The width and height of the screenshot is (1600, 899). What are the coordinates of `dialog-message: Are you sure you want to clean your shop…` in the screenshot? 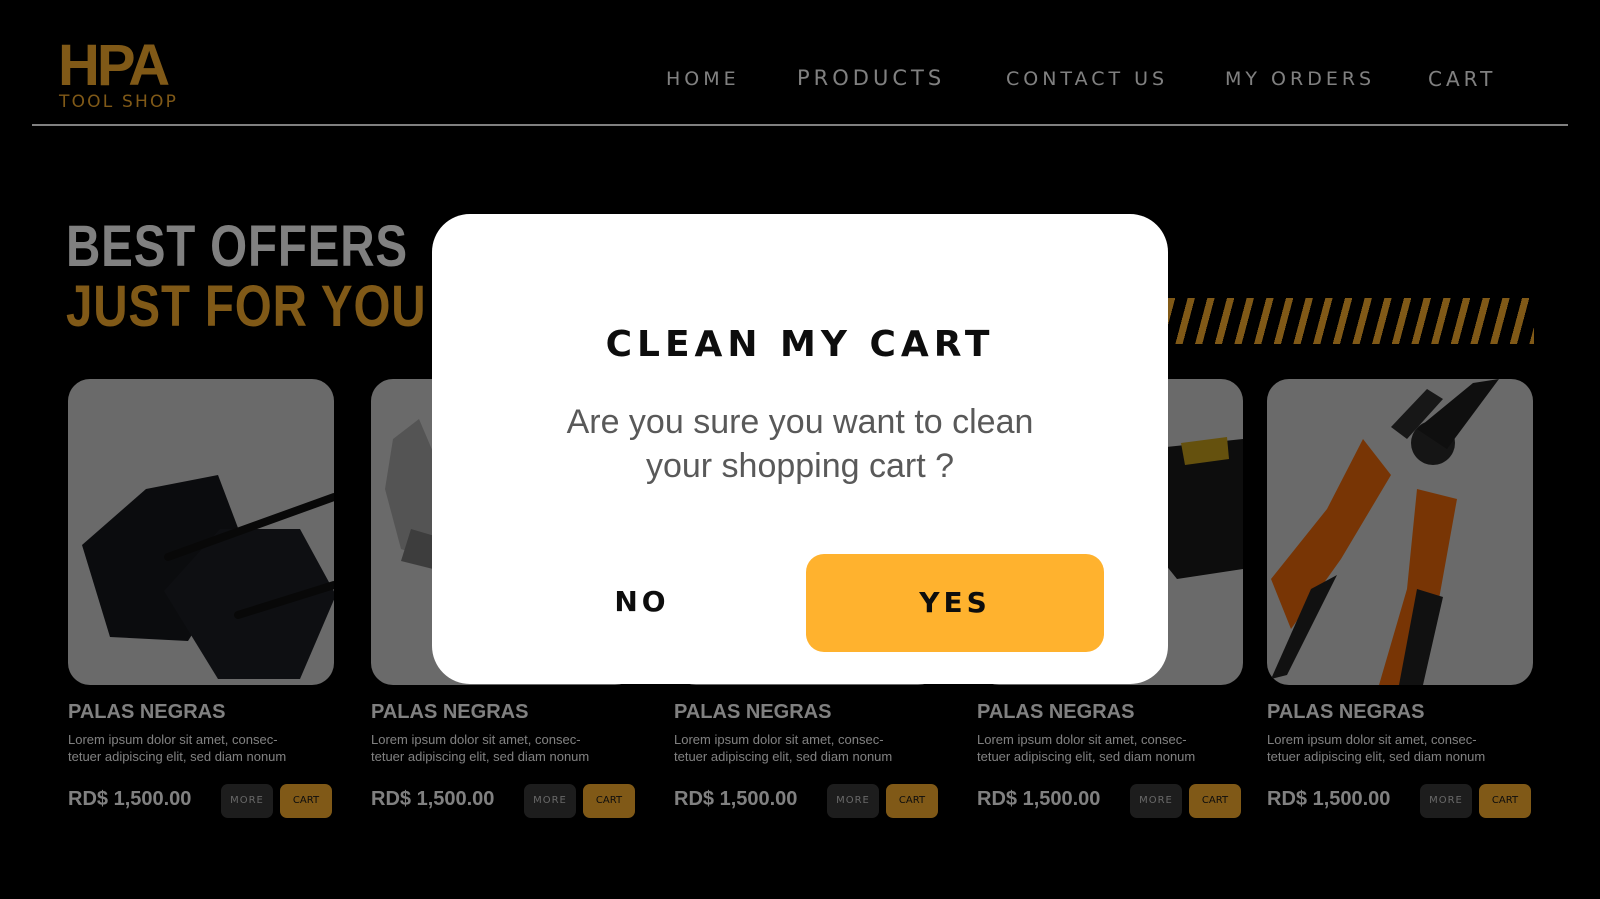 It's located at (800, 444).